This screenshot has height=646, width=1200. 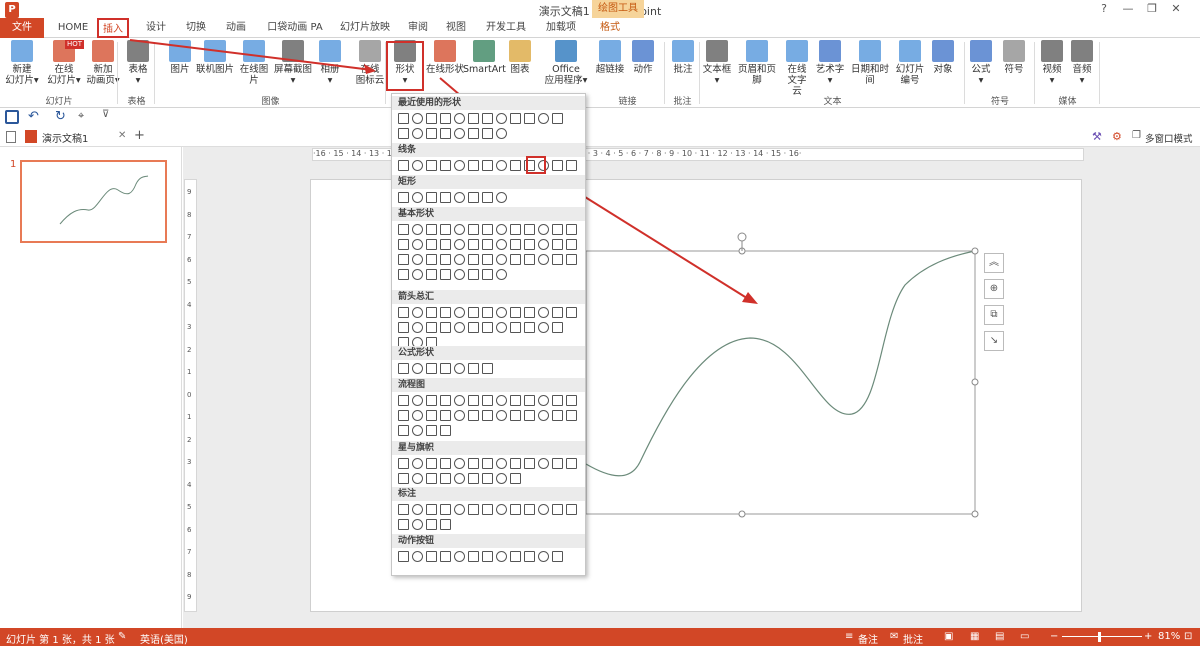 What do you see at coordinates (1024, 636) in the screenshot?
I see `slideshow-icon: ▭` at bounding box center [1024, 636].